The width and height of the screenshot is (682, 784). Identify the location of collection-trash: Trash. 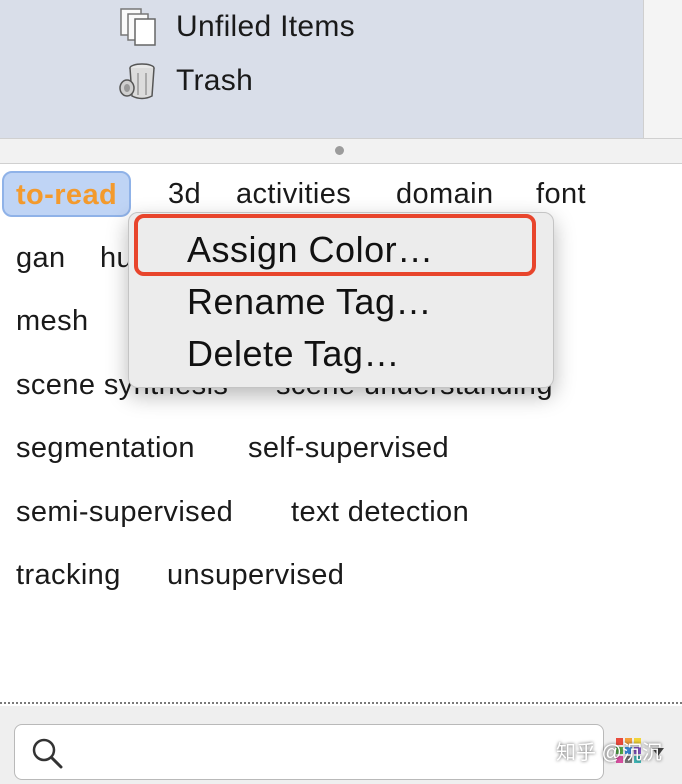
(185, 81).